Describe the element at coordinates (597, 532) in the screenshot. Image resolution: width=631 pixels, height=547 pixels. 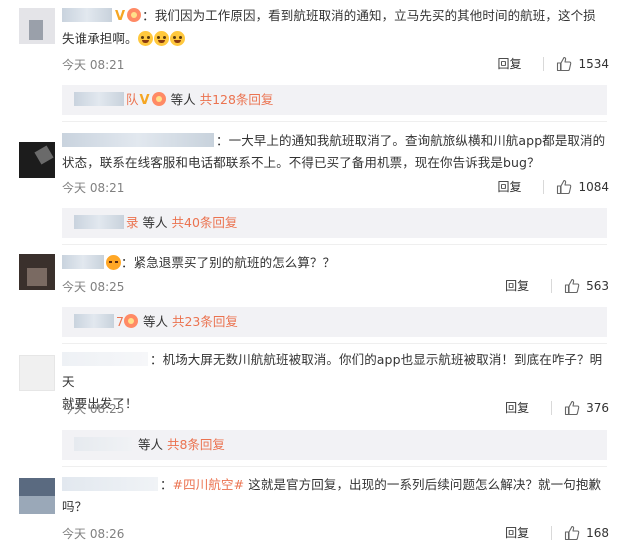
I see `like-count: 168` at that location.